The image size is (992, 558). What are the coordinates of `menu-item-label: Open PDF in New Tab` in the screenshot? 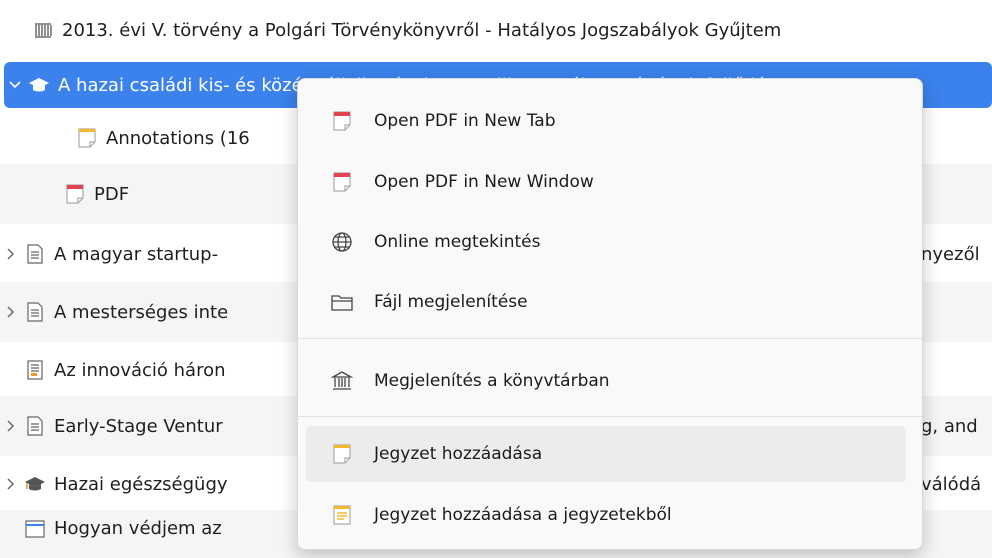 It's located at (465, 121).